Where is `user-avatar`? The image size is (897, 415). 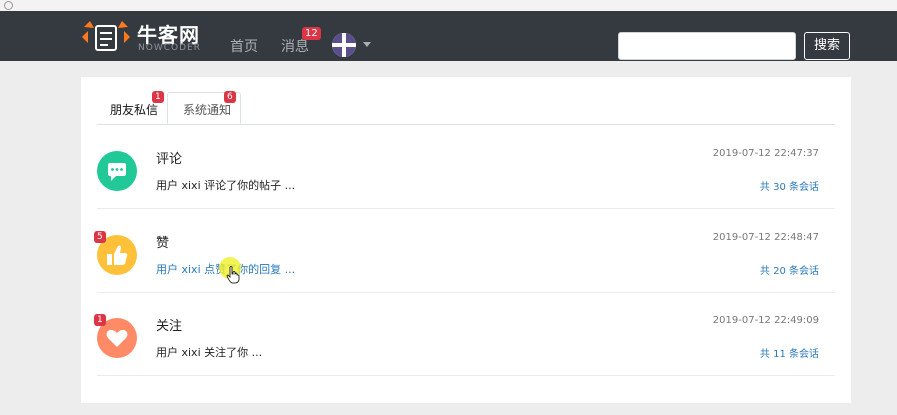
user-avatar is located at coordinates (344, 45).